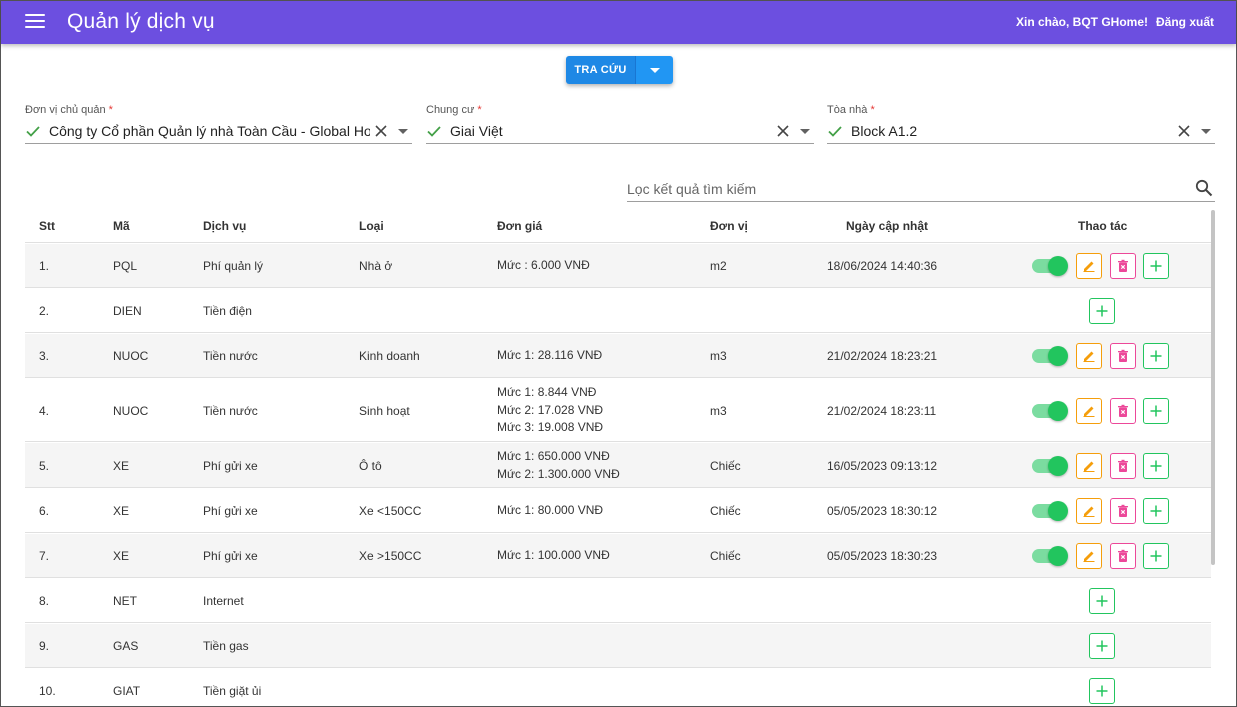  I want to click on price-tier: Mức : 6.000 VNĐ, so click(543, 265).